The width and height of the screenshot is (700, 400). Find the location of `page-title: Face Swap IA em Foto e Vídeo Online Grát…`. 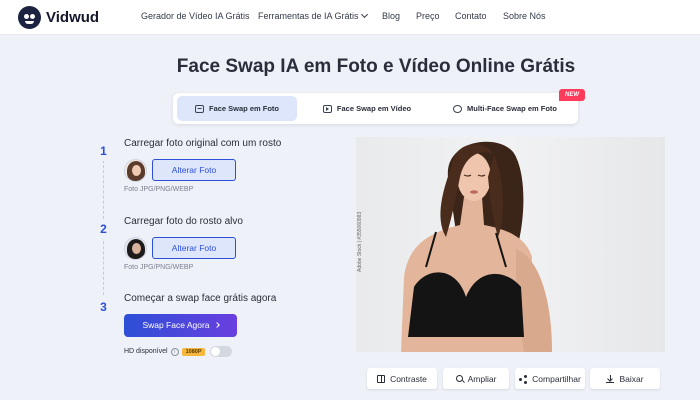

page-title: Face Swap IA em Foto e Vídeo Online Grát… is located at coordinates (376, 66).